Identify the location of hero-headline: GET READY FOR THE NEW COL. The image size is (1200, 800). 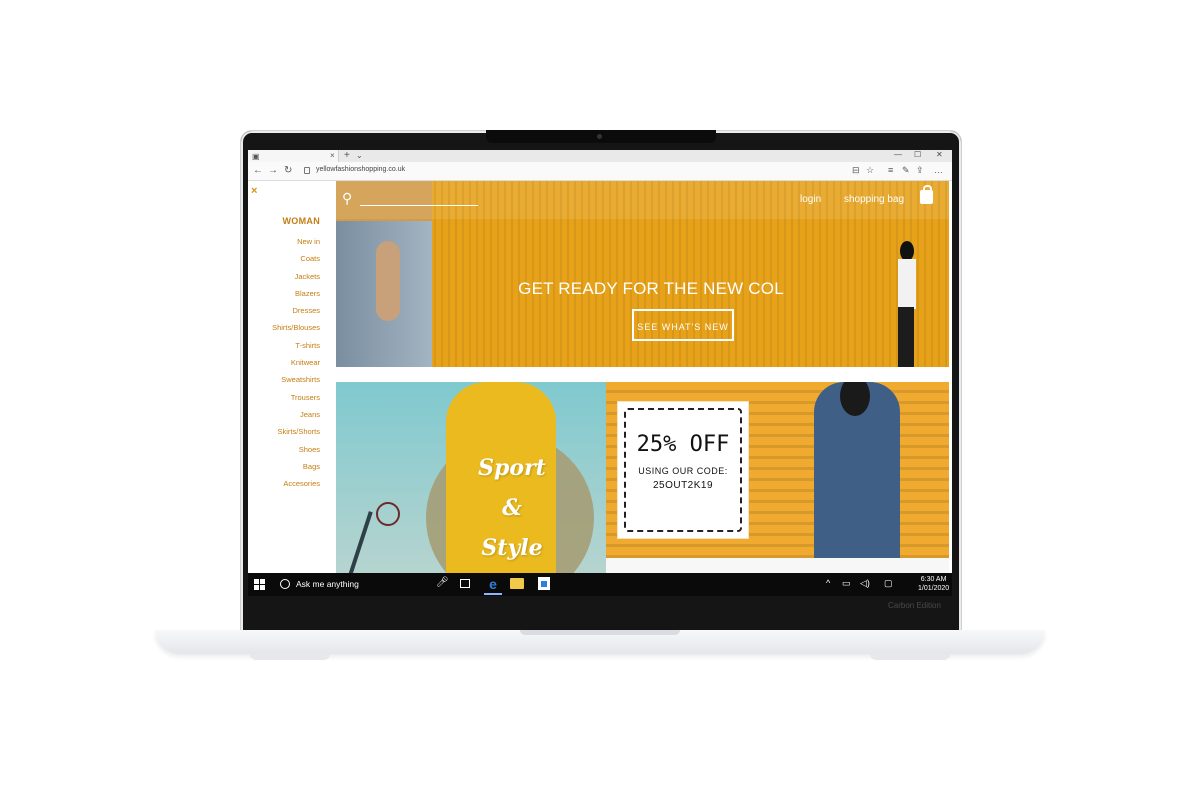
(651, 288).